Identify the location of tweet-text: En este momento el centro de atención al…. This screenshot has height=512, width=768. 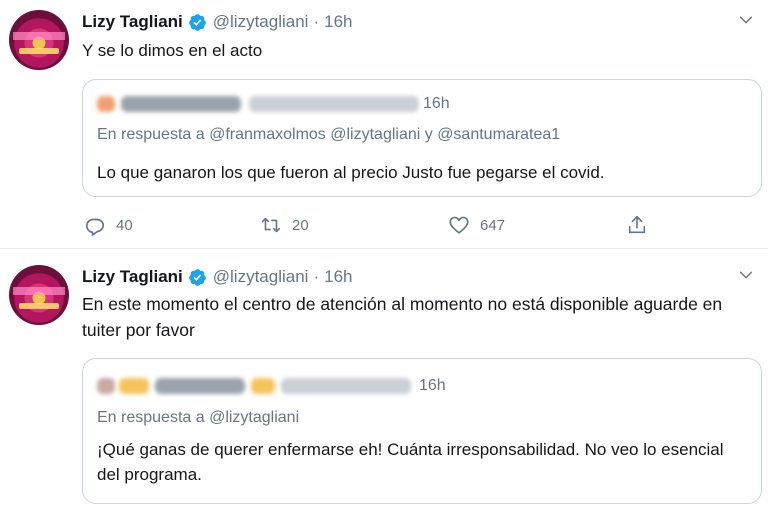
(402, 317).